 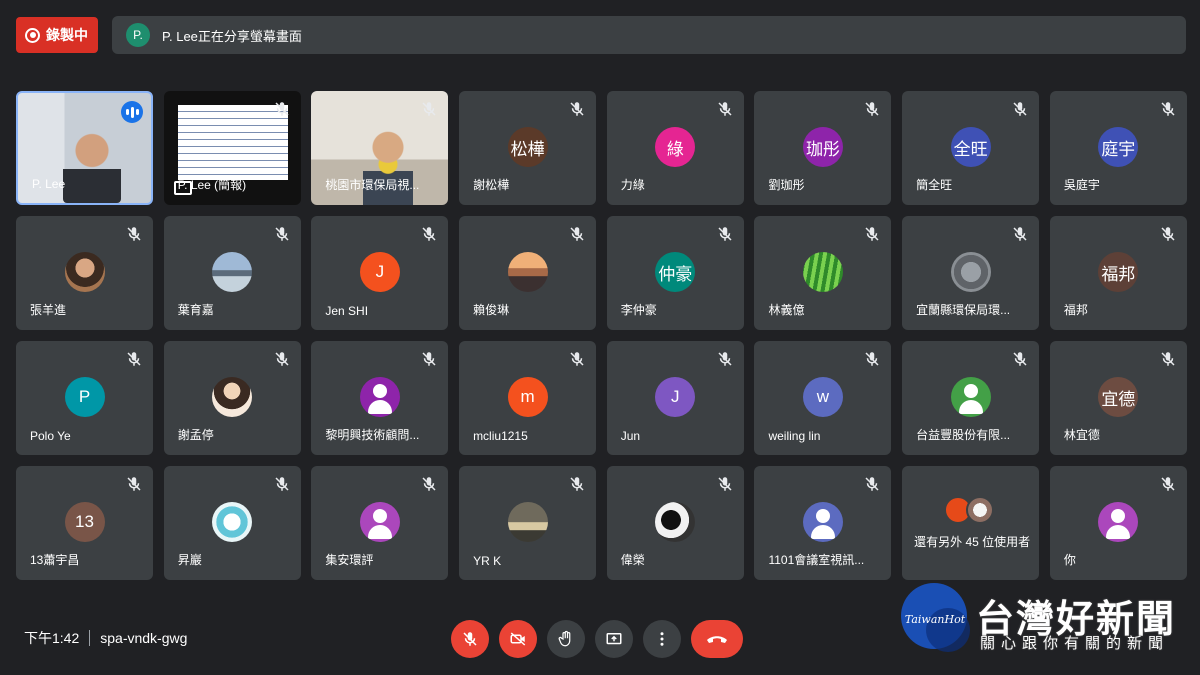 I want to click on participant-tile: w weiling lin, so click(x=823, y=398).